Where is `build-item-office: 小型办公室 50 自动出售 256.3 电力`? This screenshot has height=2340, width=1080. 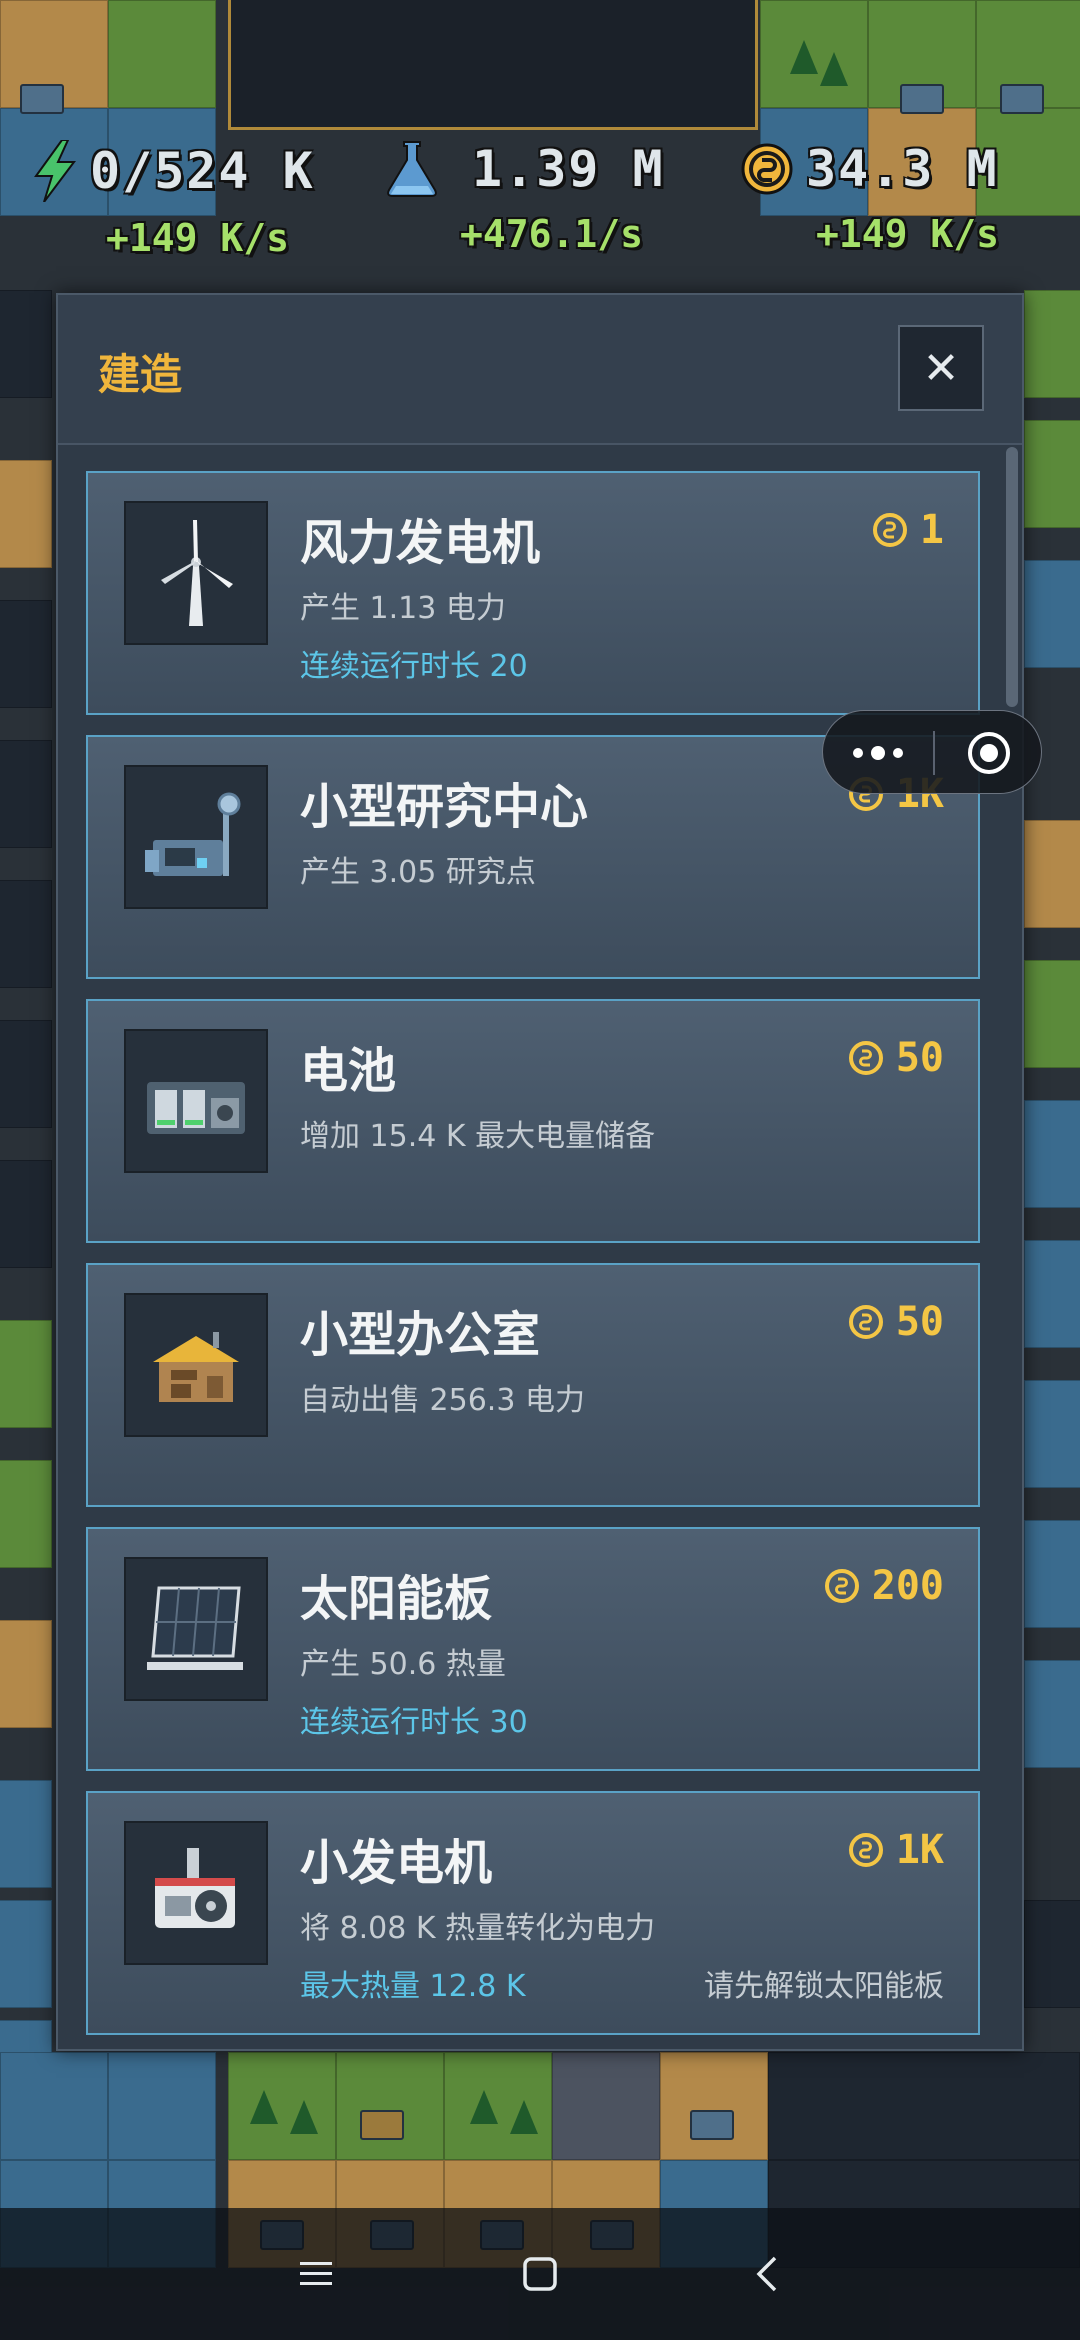 build-item-office: 小型办公室 50 自动出售 256.3 电力 is located at coordinates (533, 1385).